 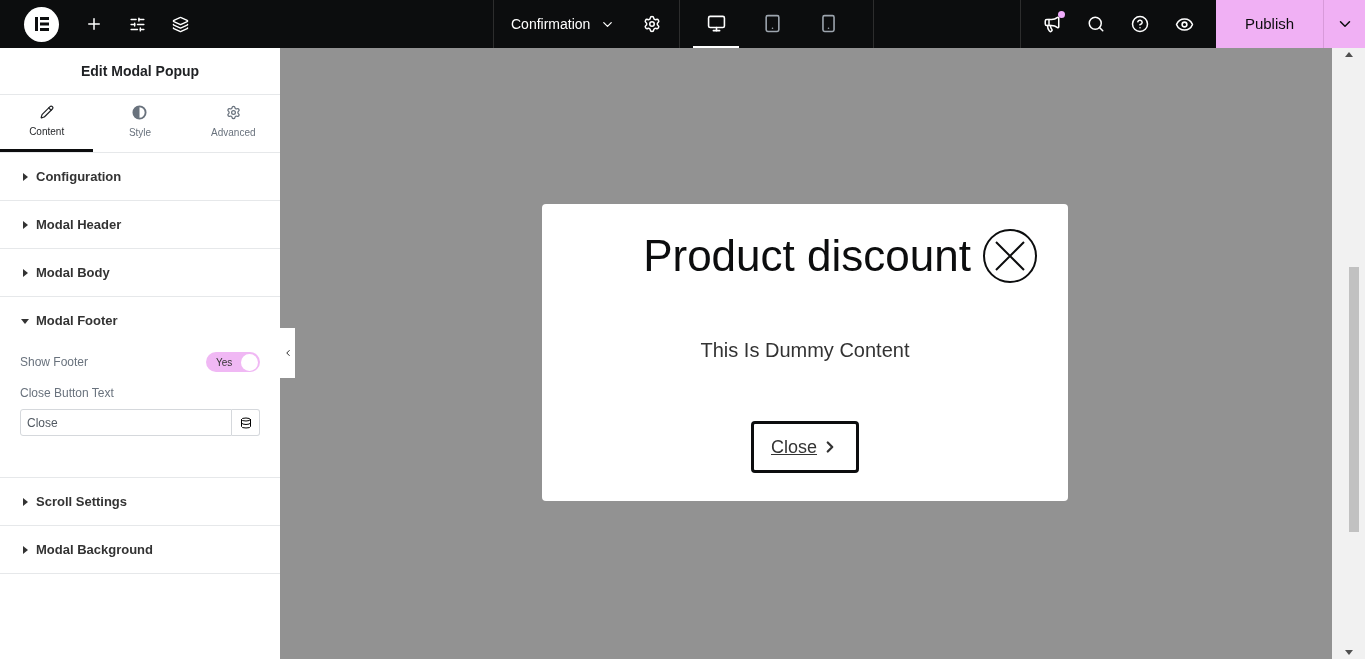 I want to click on tablet-icon, so click(x=772, y=23).